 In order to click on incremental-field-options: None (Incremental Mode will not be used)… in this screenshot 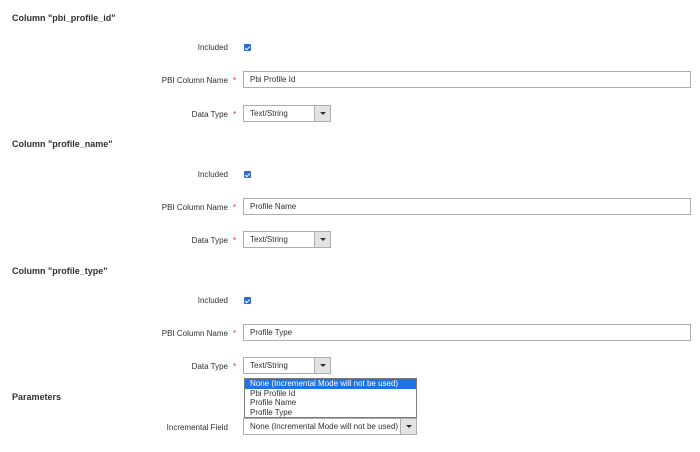, I will do `click(330, 398)`.